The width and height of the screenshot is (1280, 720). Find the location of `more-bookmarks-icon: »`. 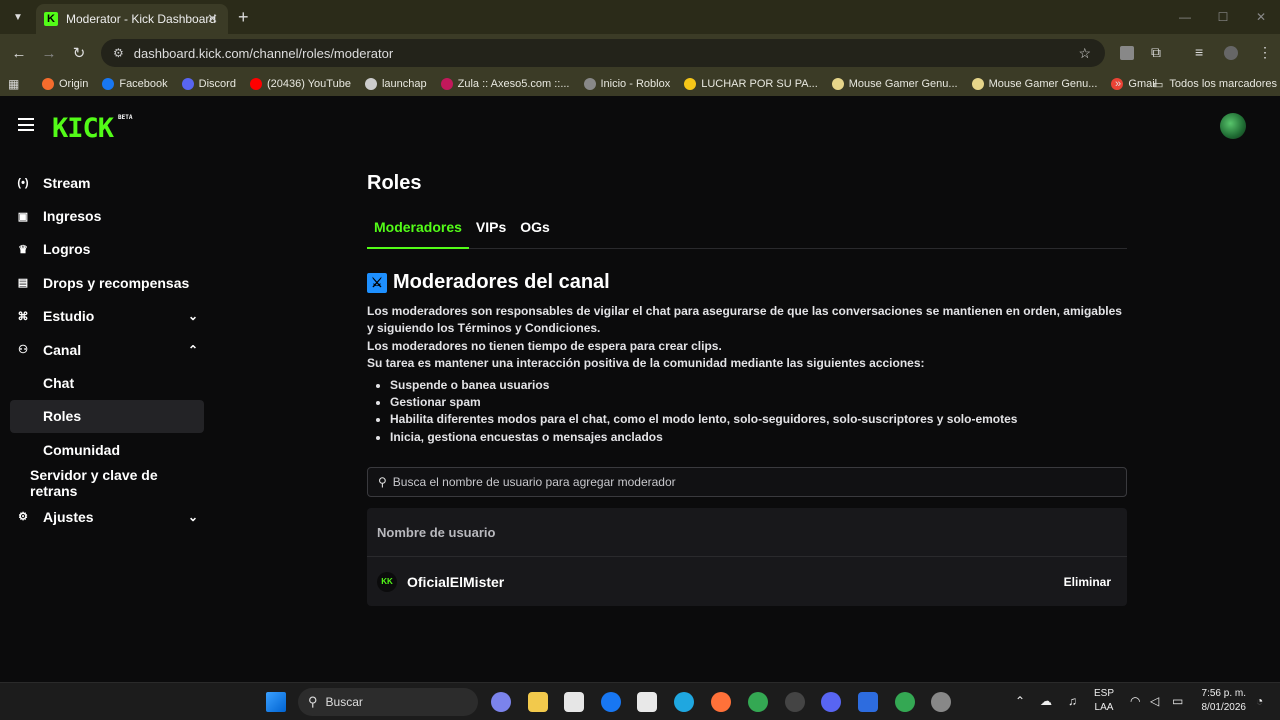

more-bookmarks-icon: » is located at coordinates (1118, 84).